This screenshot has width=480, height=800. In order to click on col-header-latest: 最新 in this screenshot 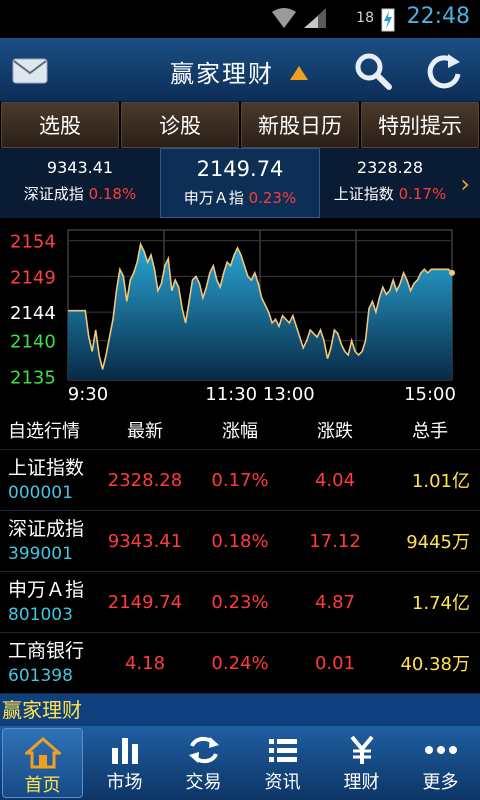, I will do `click(145, 430)`.